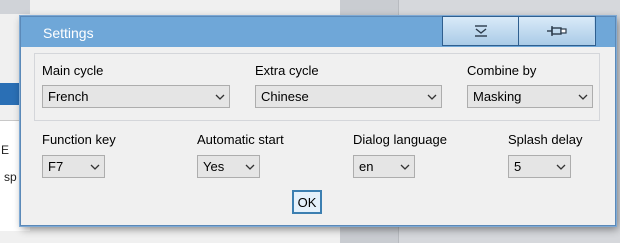 The image size is (620, 243). I want to click on background-strip, so click(15, 7).